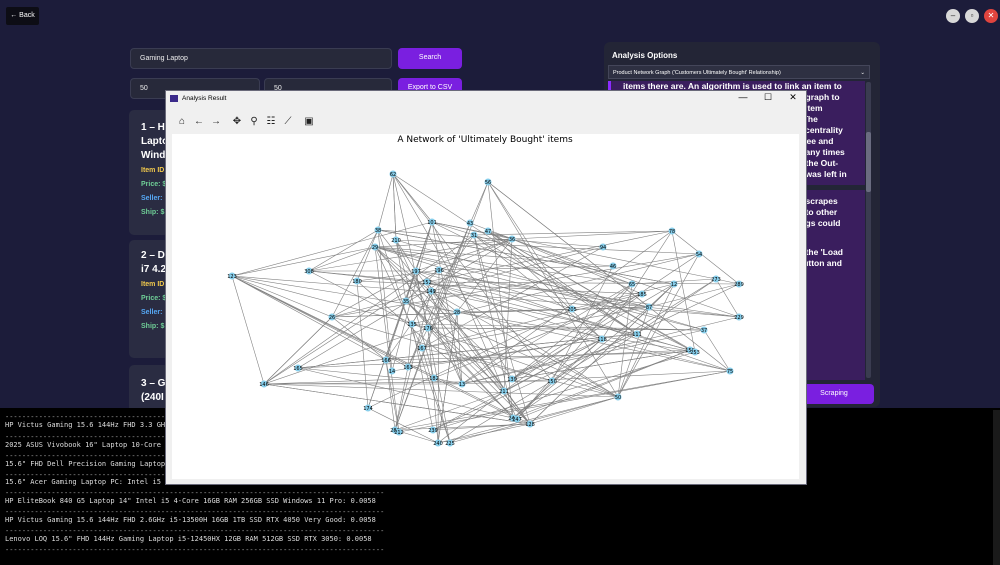  What do you see at coordinates (254, 122) in the screenshot?
I see `zoom-icon: ⚲` at bounding box center [254, 122].